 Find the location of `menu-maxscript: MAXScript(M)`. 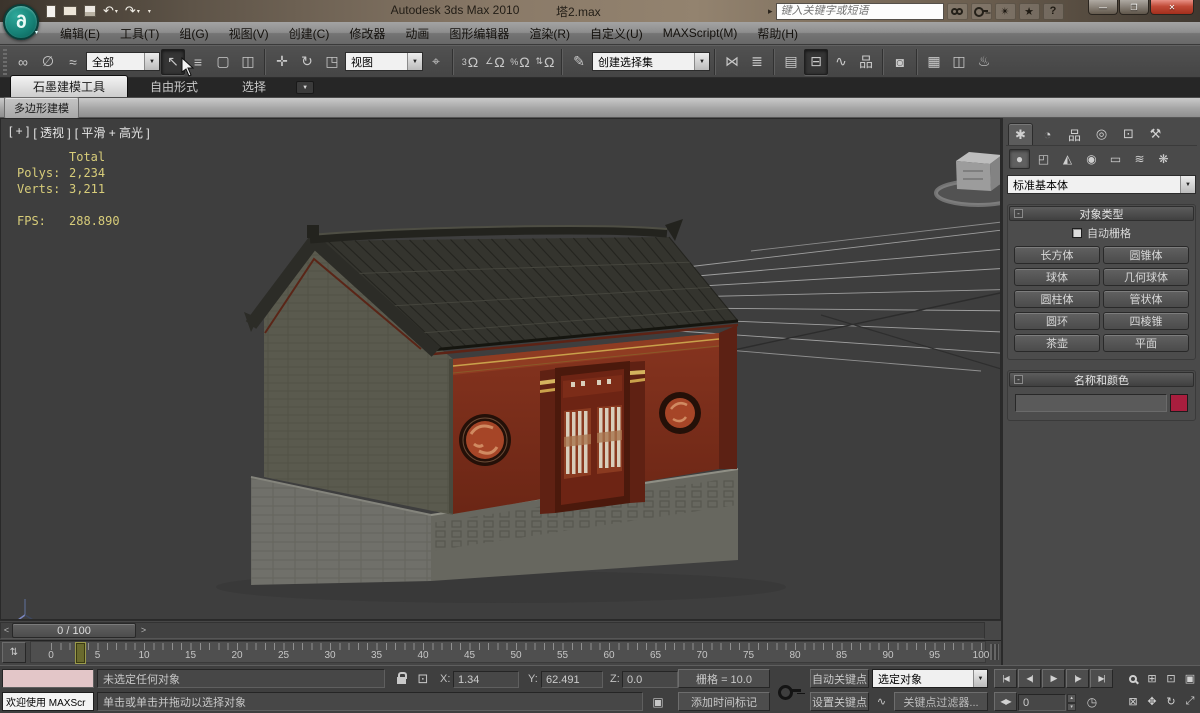

menu-maxscript: MAXScript(M) is located at coordinates (700, 33).